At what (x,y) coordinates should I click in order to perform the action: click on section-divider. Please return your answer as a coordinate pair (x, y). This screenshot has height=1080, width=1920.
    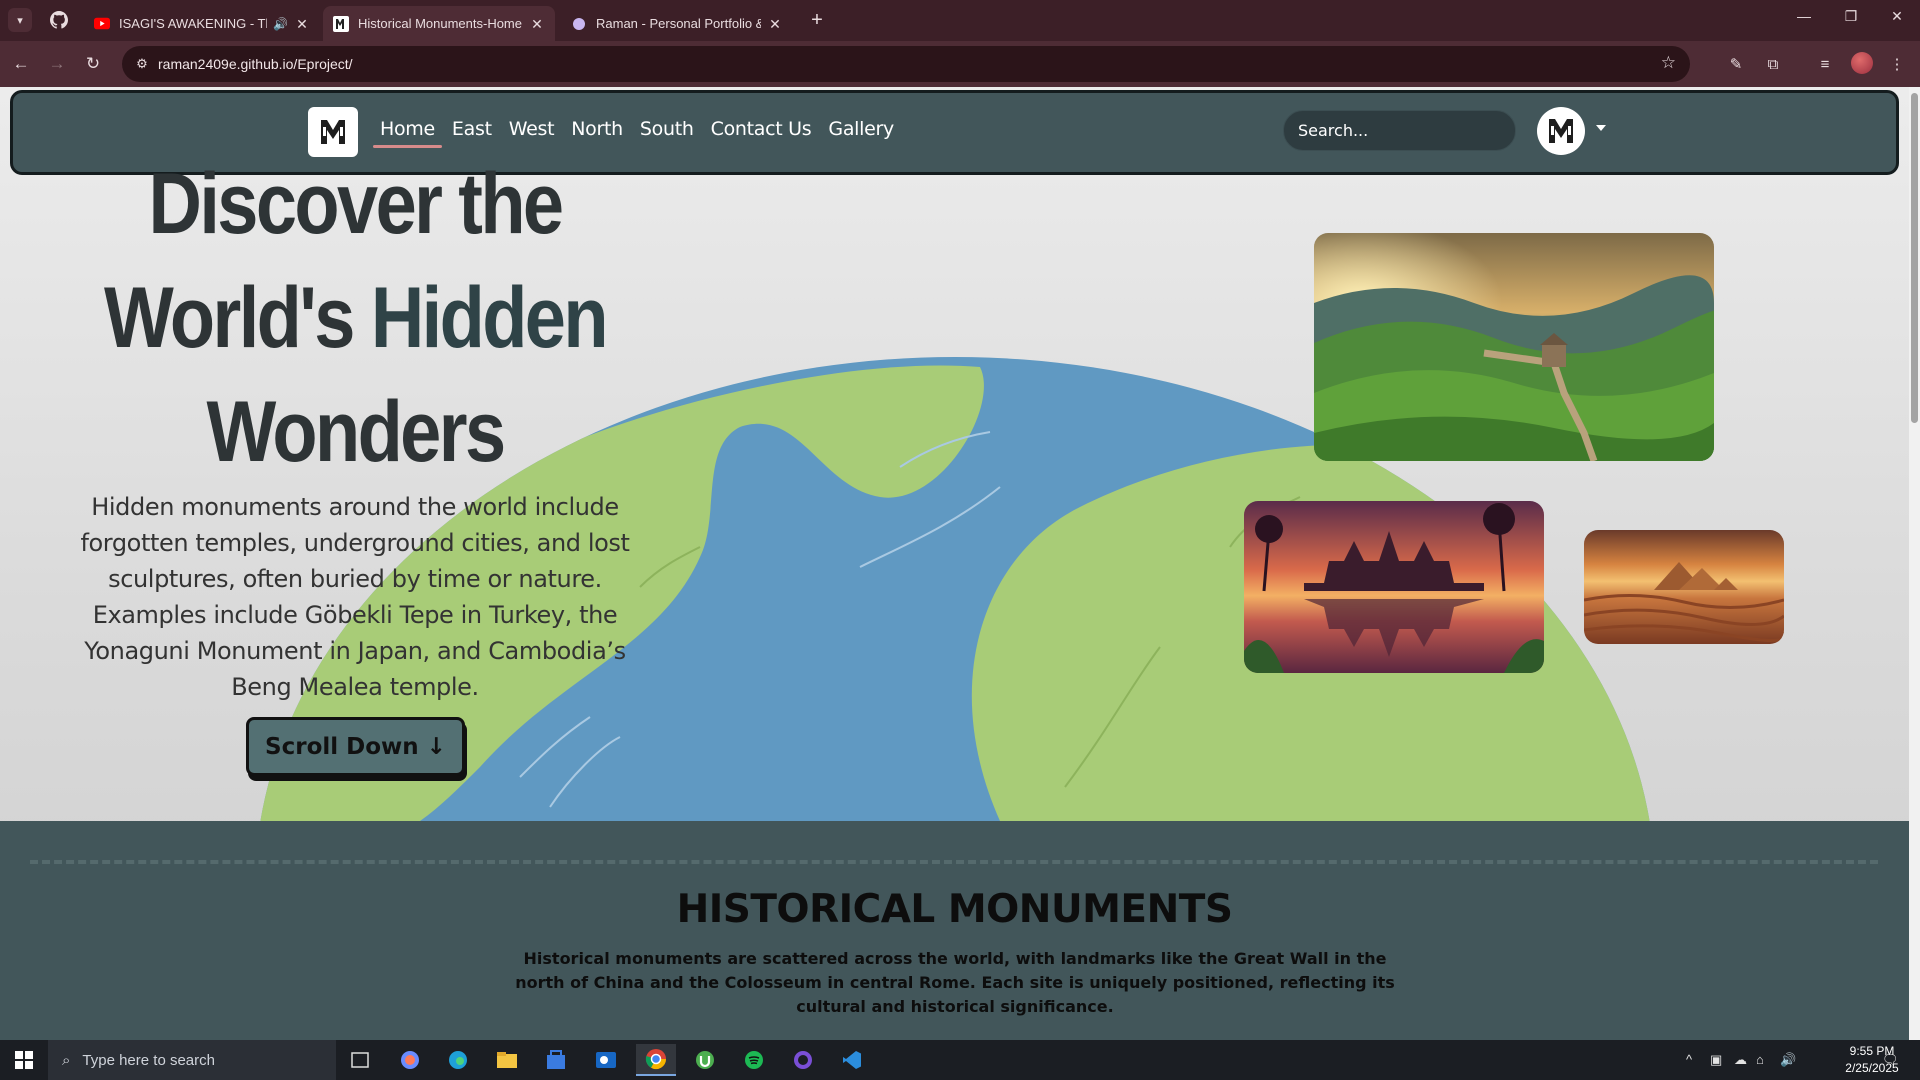
    Looking at the image, I should click on (954, 862).